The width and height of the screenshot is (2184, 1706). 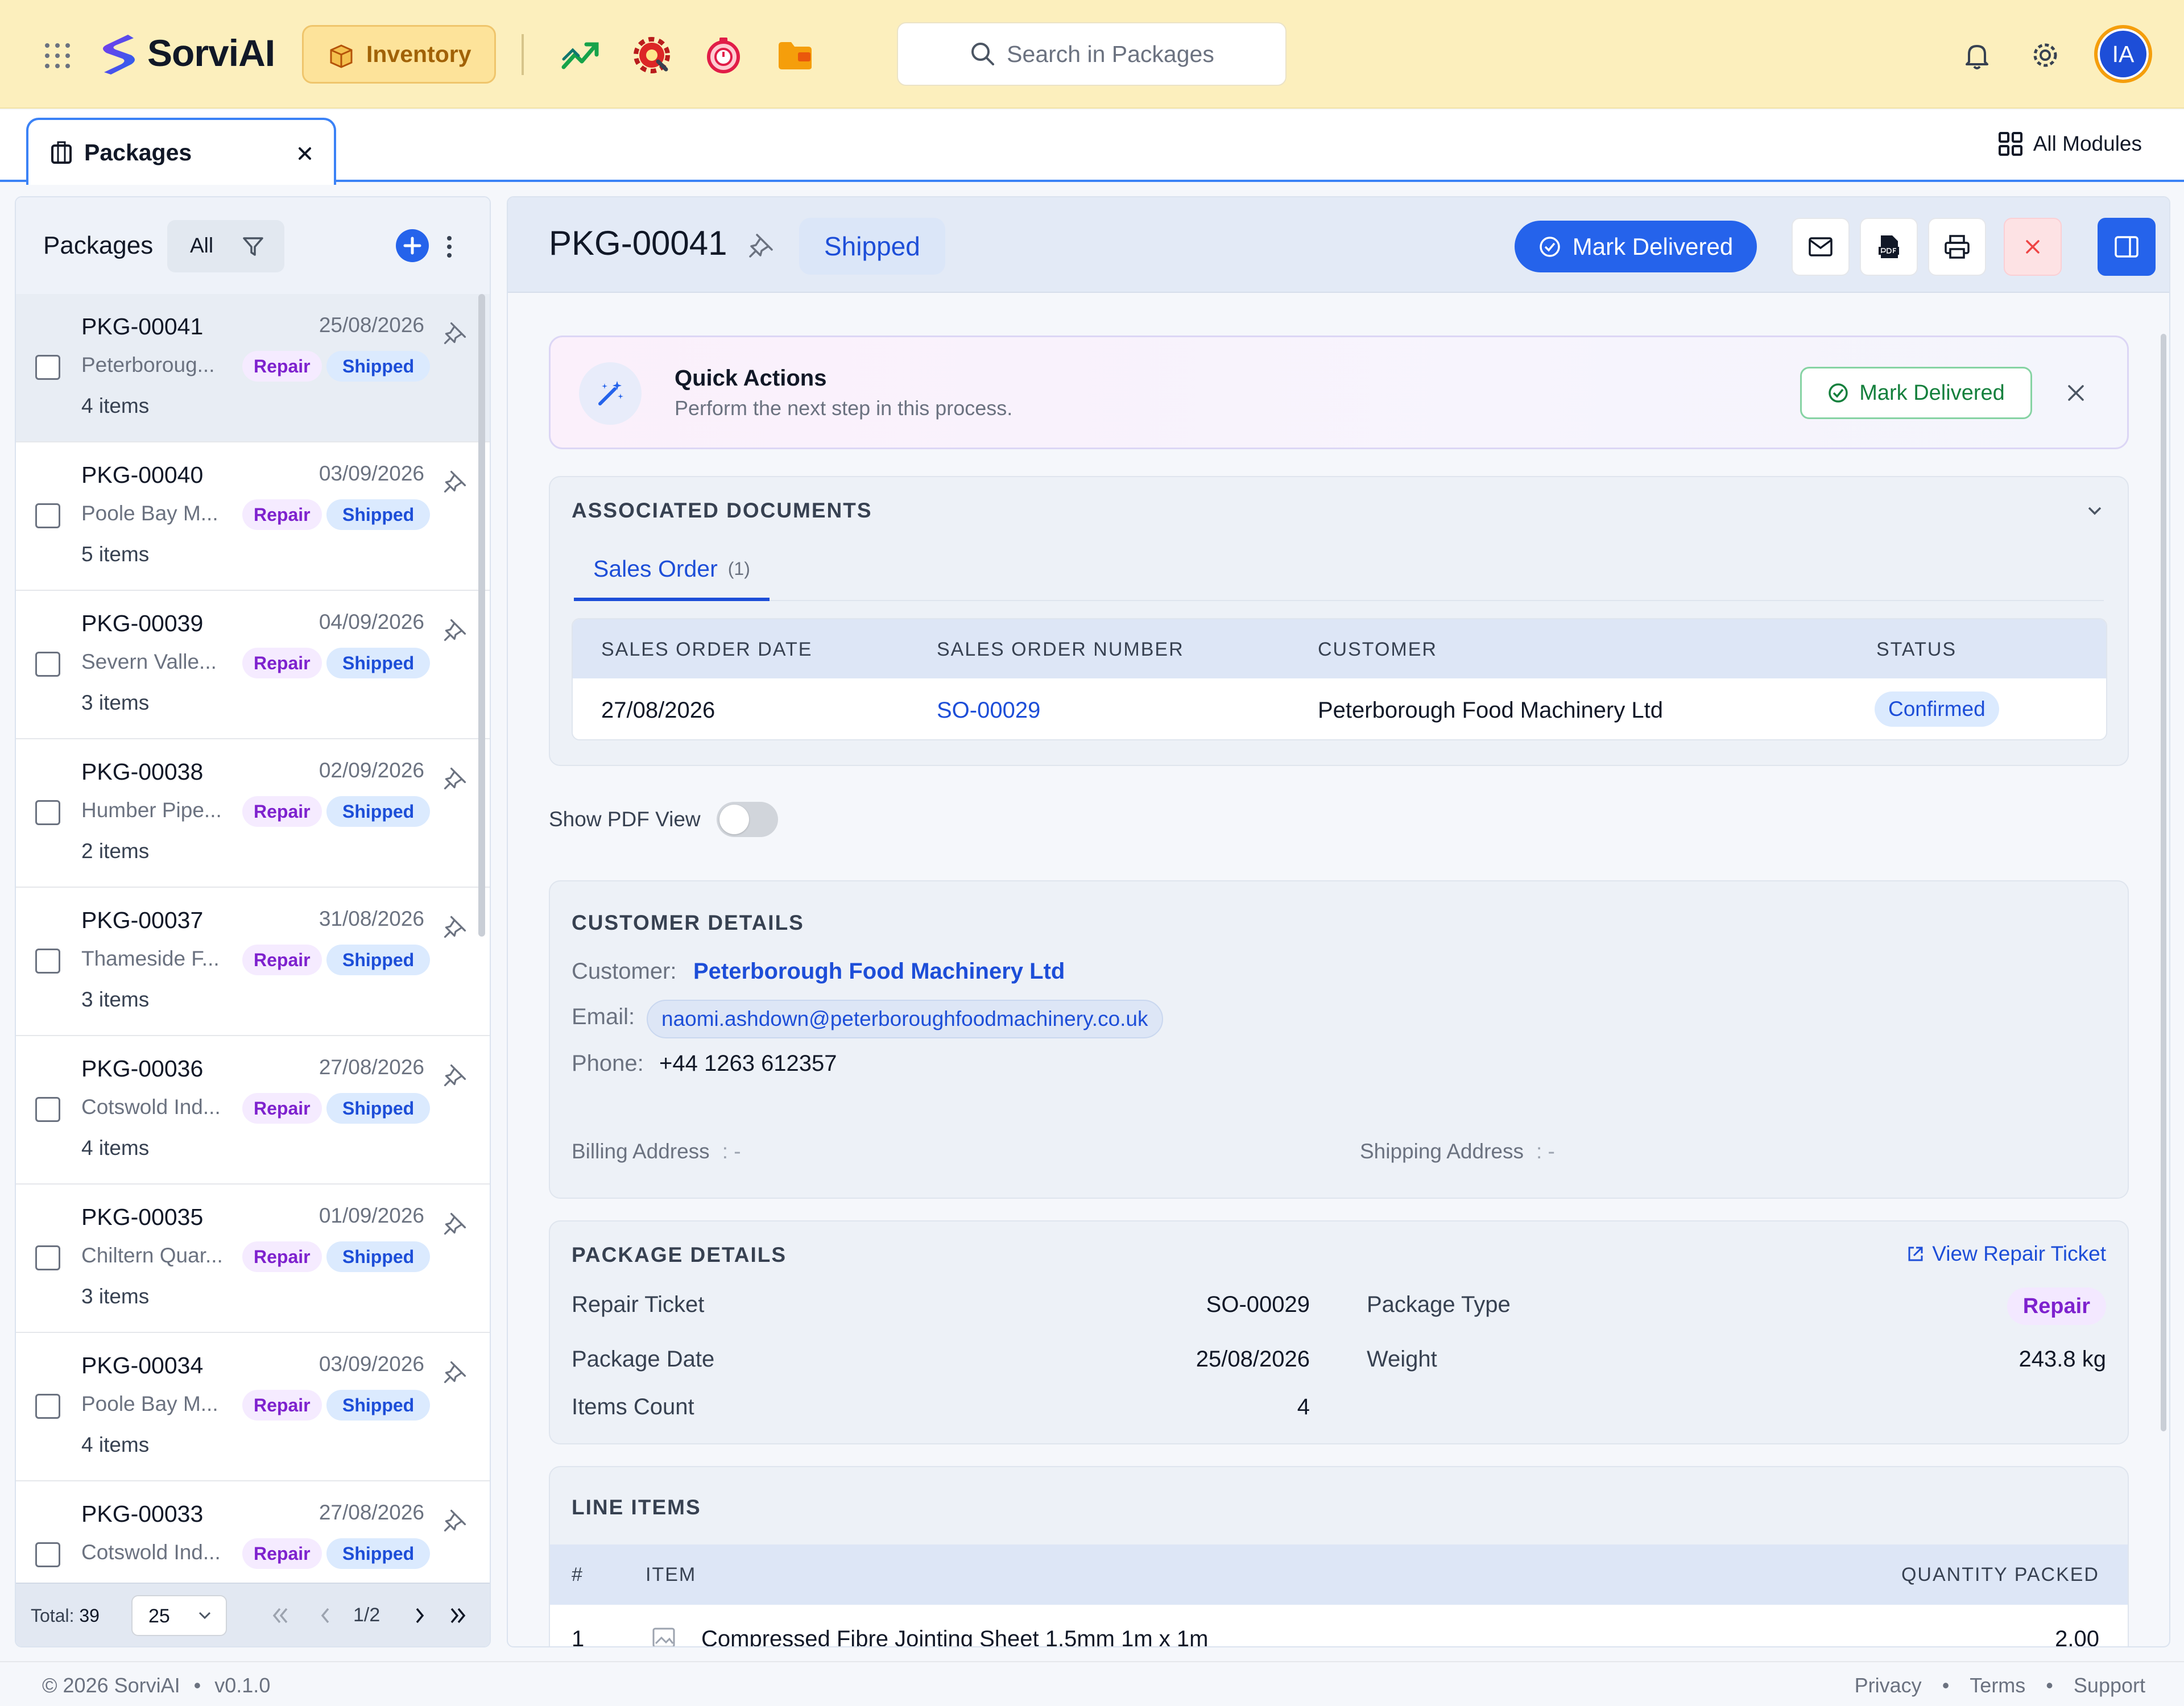 What do you see at coordinates (1977, 55) in the screenshot?
I see `bell-icon` at bounding box center [1977, 55].